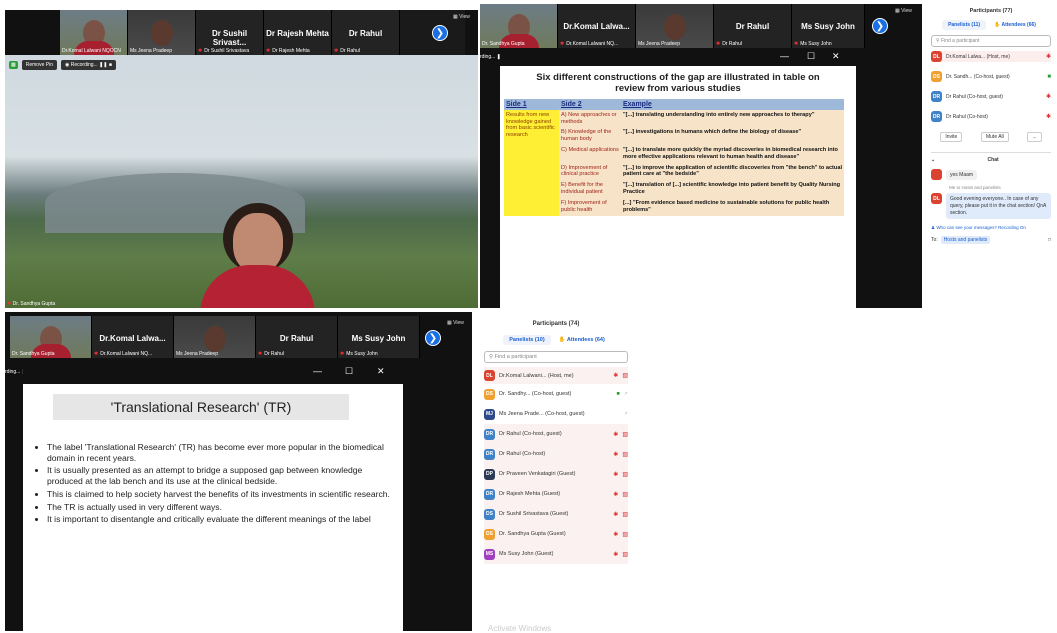  What do you see at coordinates (542, 414) in the screenshot?
I see `participant-name: Ms Jeena Prade... (Co-host, guest)` at bounding box center [542, 414].